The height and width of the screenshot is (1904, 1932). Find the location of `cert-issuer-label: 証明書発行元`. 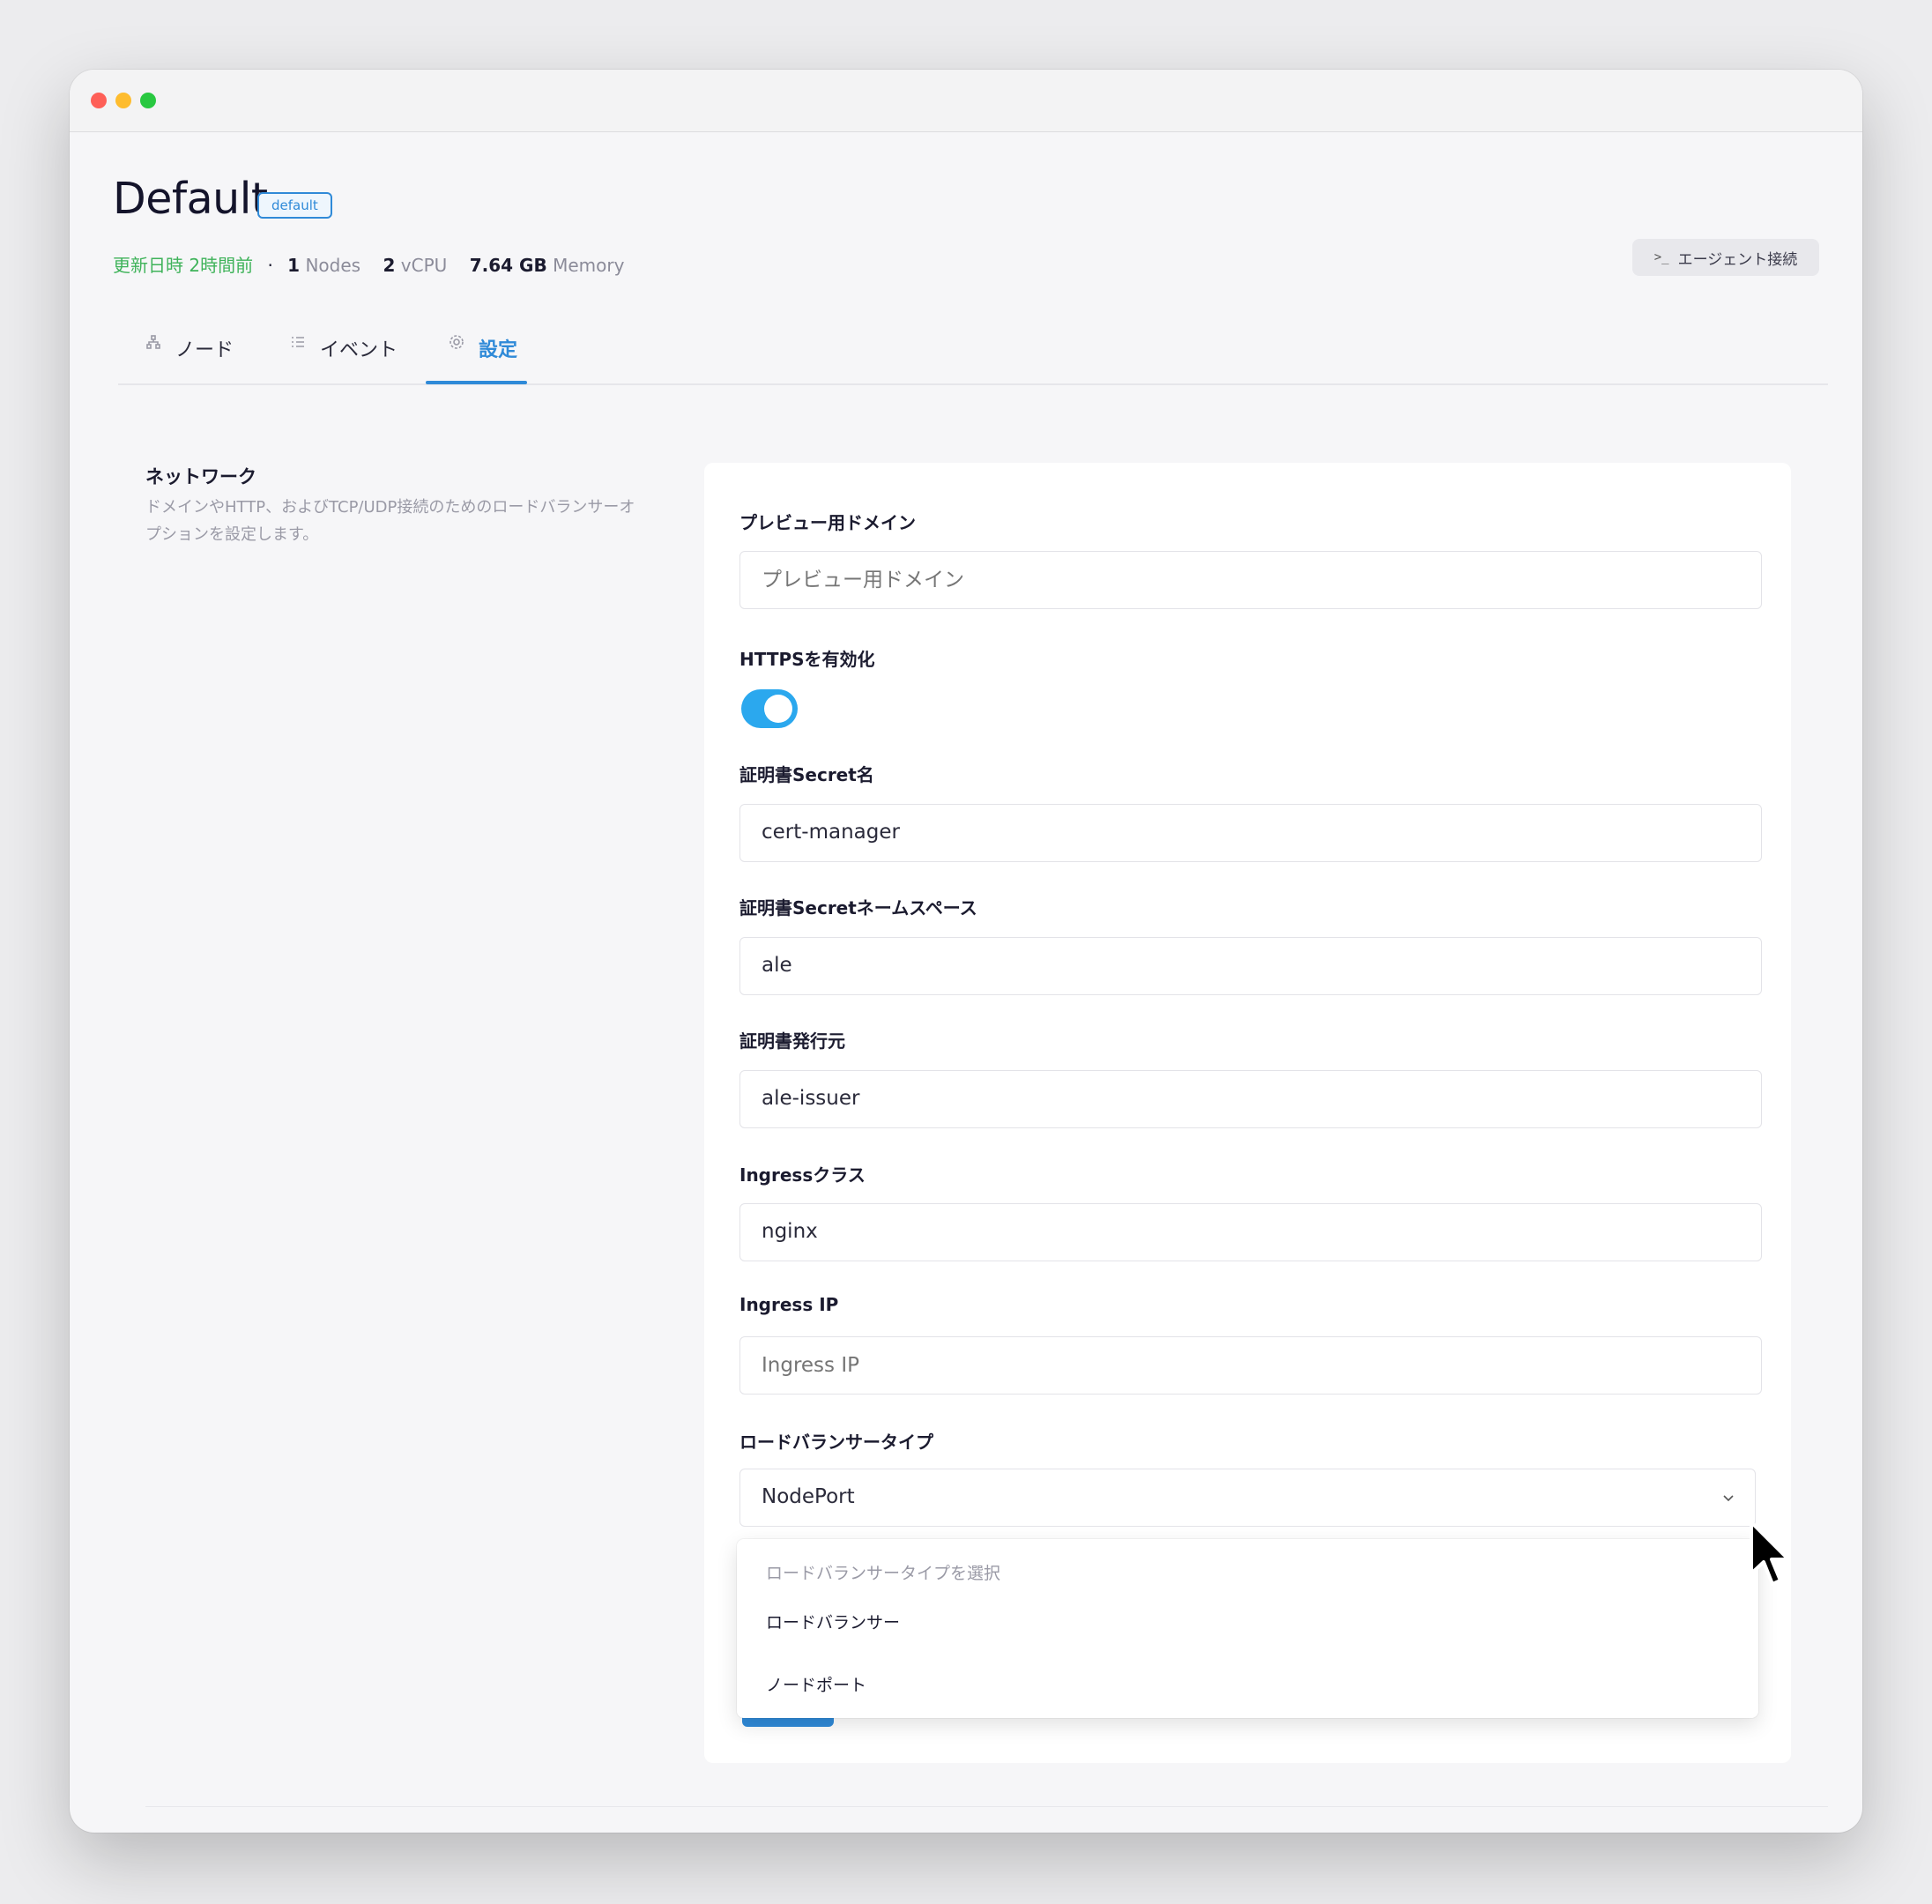

cert-issuer-label: 証明書発行元 is located at coordinates (792, 1041).